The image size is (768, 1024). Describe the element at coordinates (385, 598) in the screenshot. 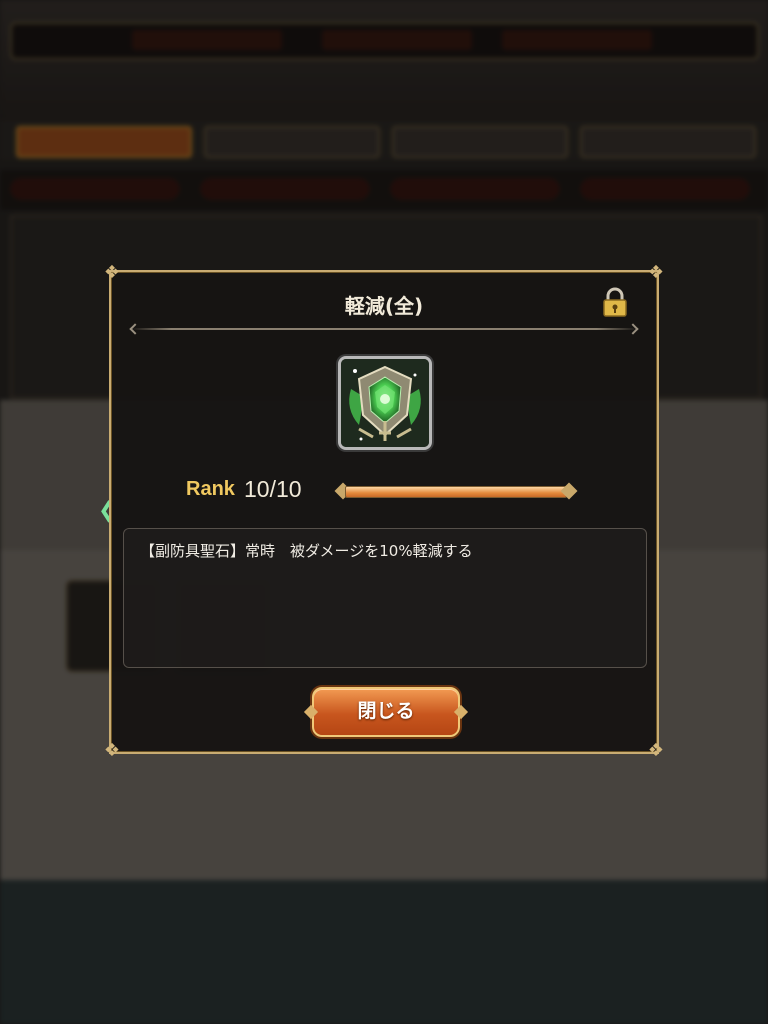

I see `description-box: 【副防具聖石】常時 被ダメージを10%軽減する` at that location.